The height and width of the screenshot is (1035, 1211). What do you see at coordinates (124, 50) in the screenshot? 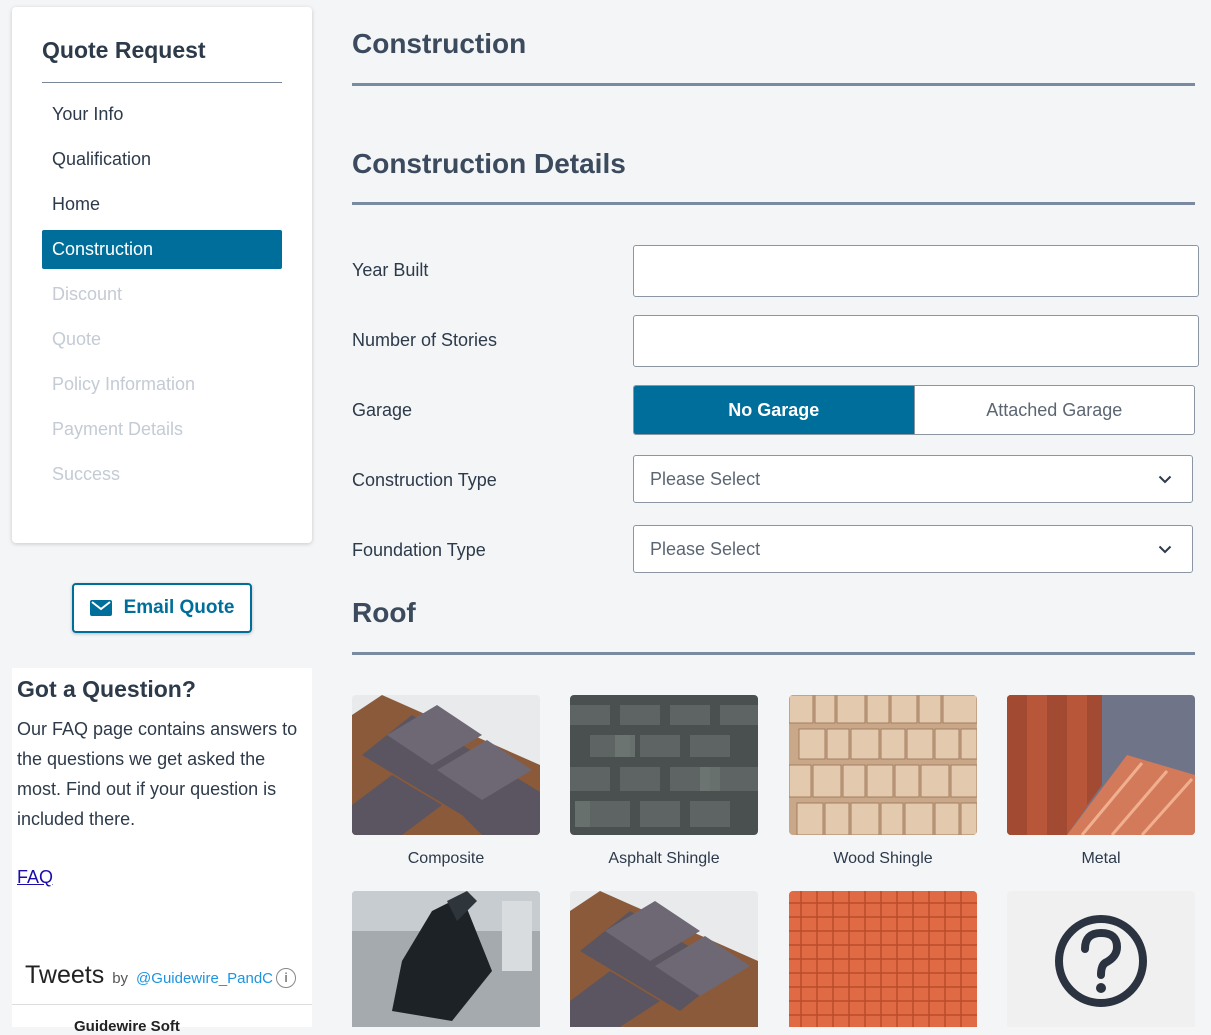
I see `nav-title: Quote Request` at bounding box center [124, 50].